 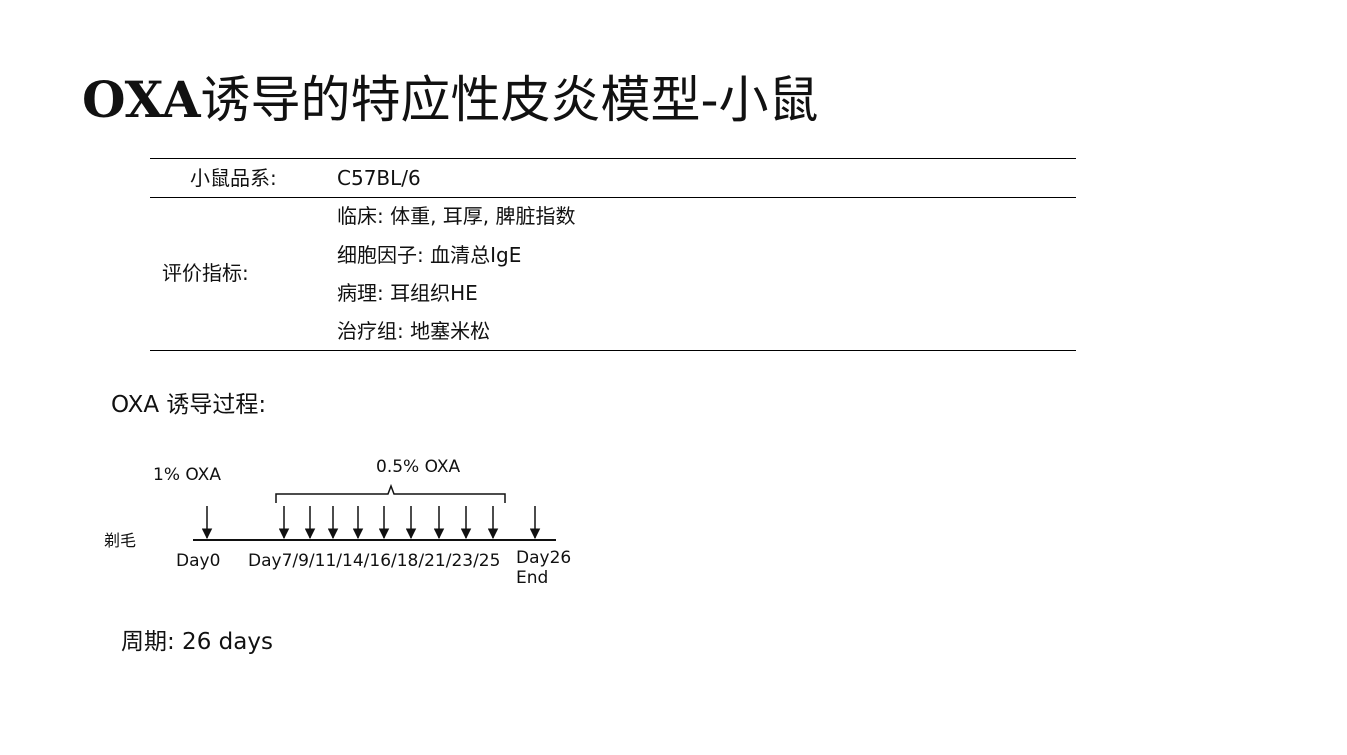 I want to click on initial-dose-label: 1% OXA, so click(x=187, y=475).